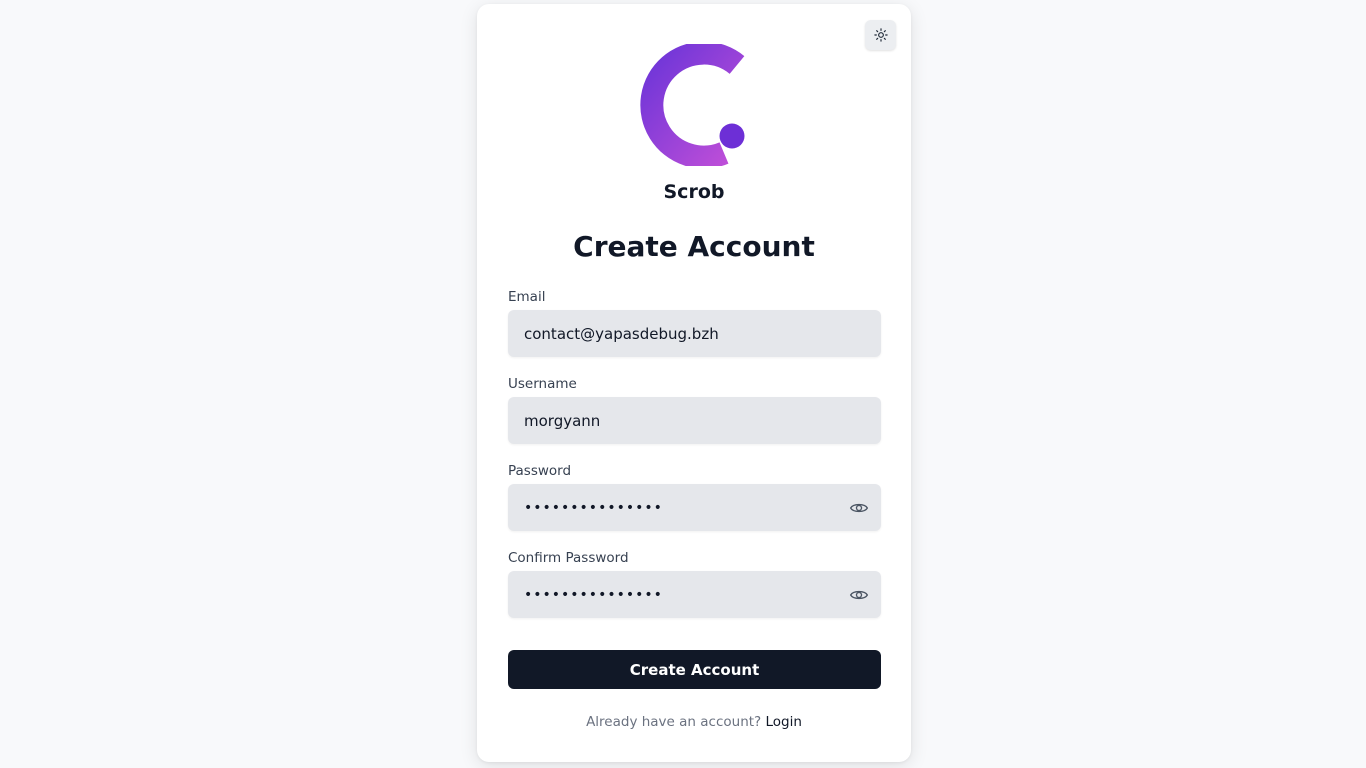 This screenshot has width=1366, height=768. I want to click on theme-toggle-button, so click(880, 35).